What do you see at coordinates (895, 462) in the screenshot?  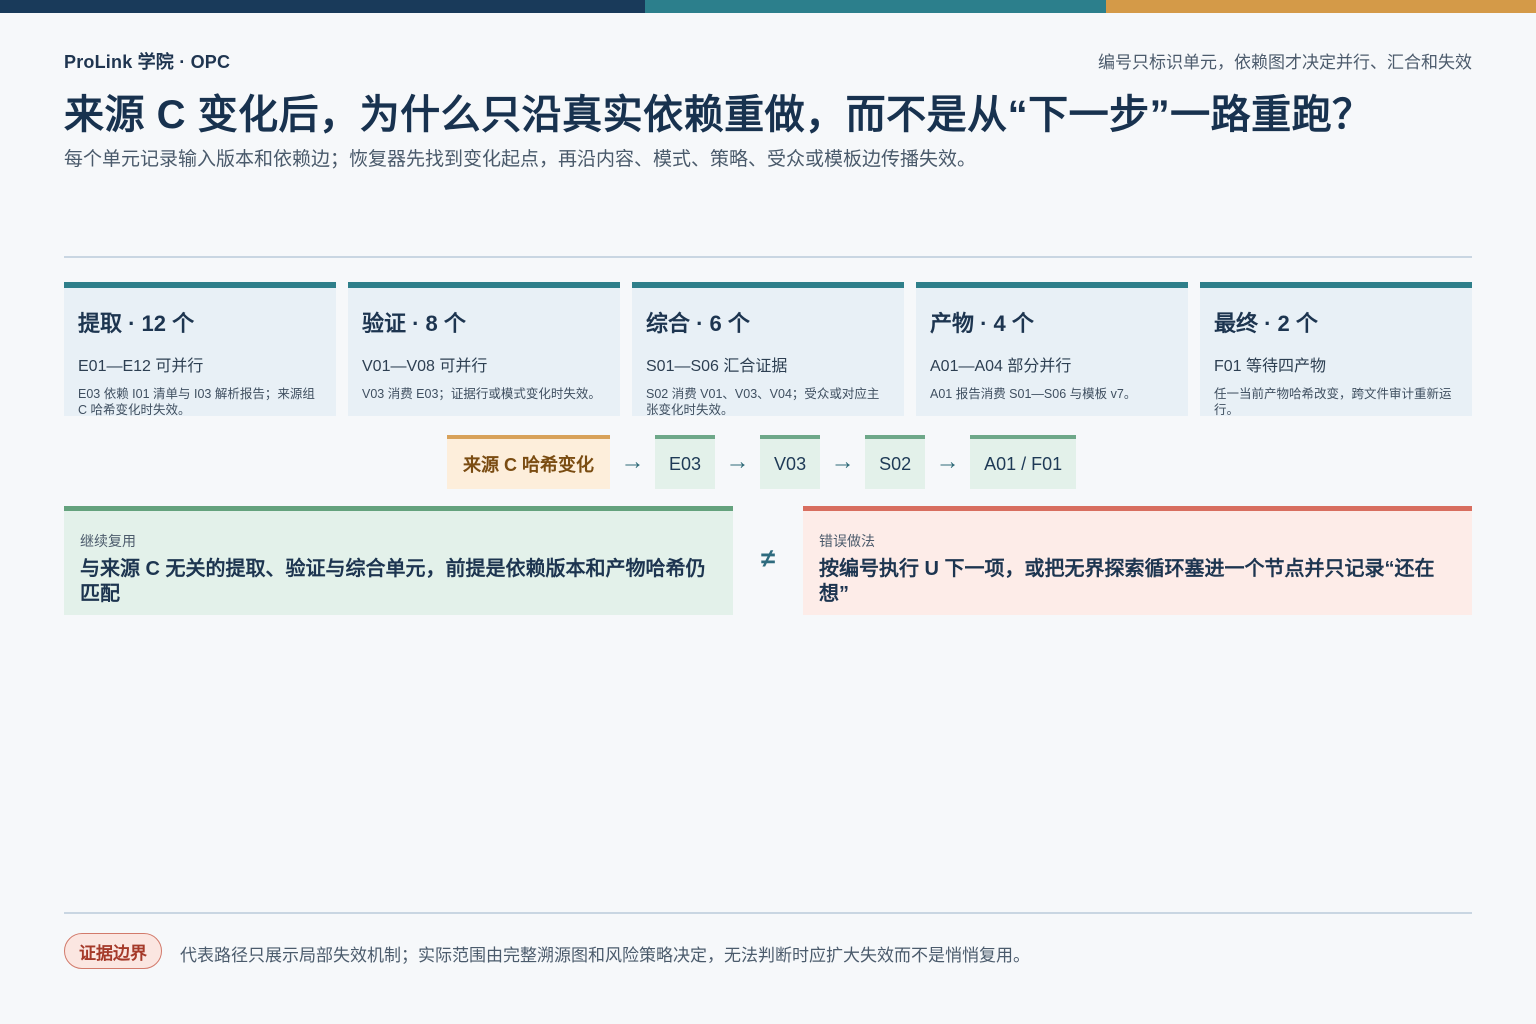 I see `flow-step-chip: S02` at bounding box center [895, 462].